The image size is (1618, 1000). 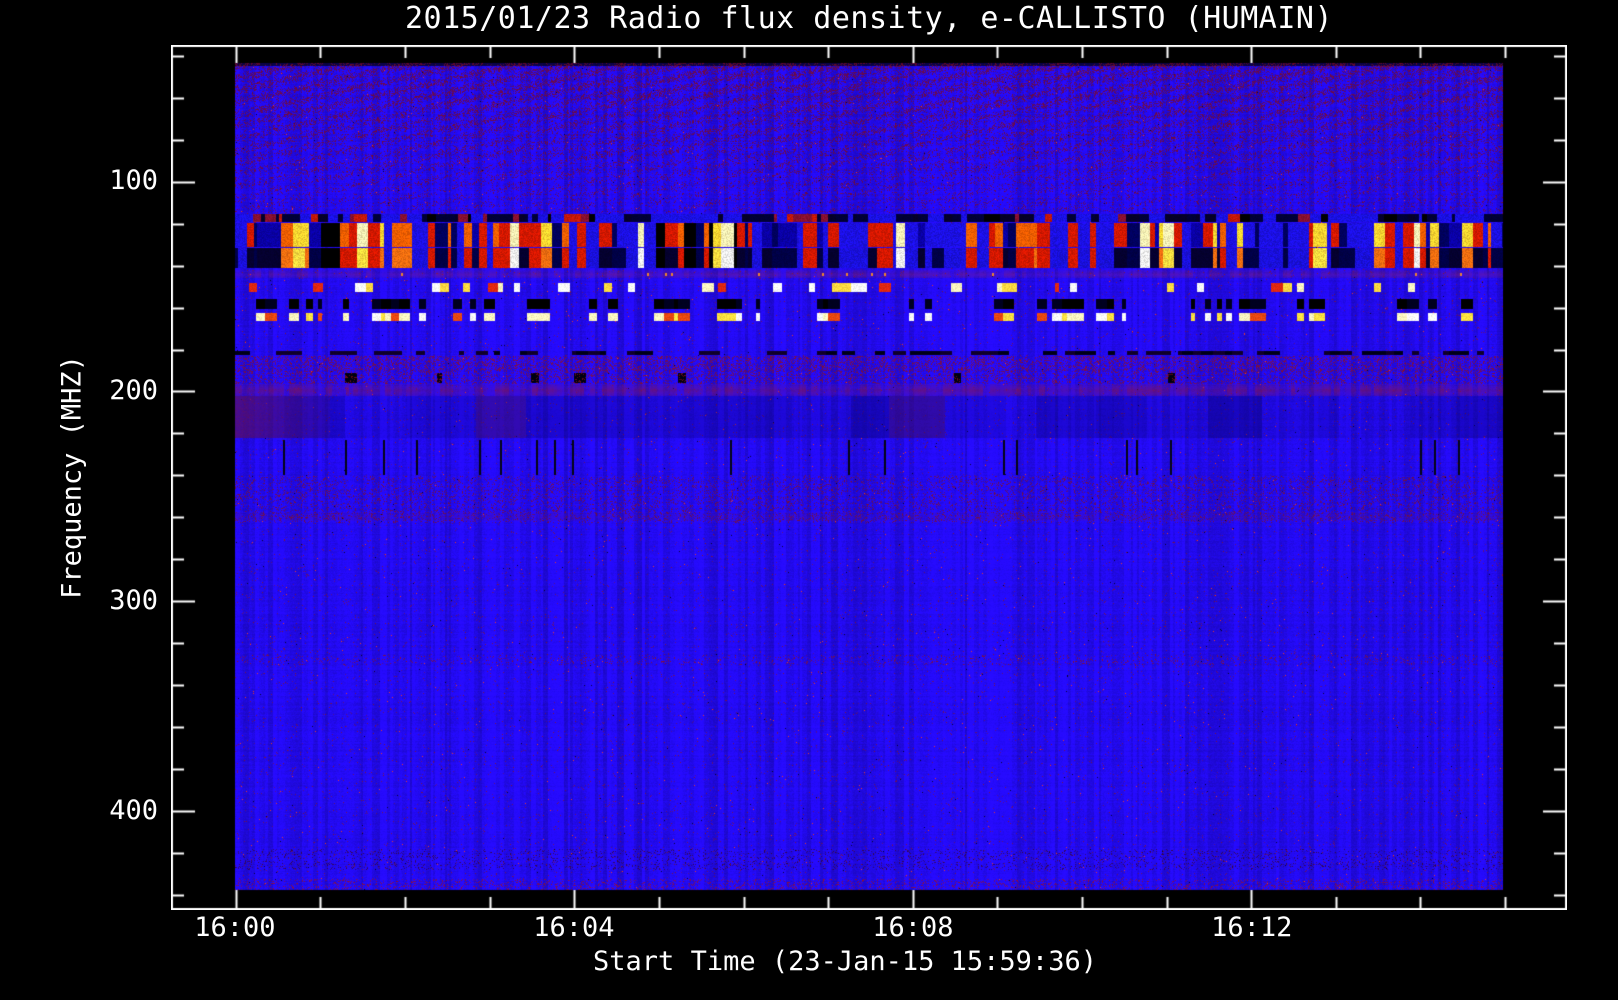 What do you see at coordinates (845, 961) in the screenshot?
I see `x-axis-label: Start Time (23-Jan-15 15:59:36)` at bounding box center [845, 961].